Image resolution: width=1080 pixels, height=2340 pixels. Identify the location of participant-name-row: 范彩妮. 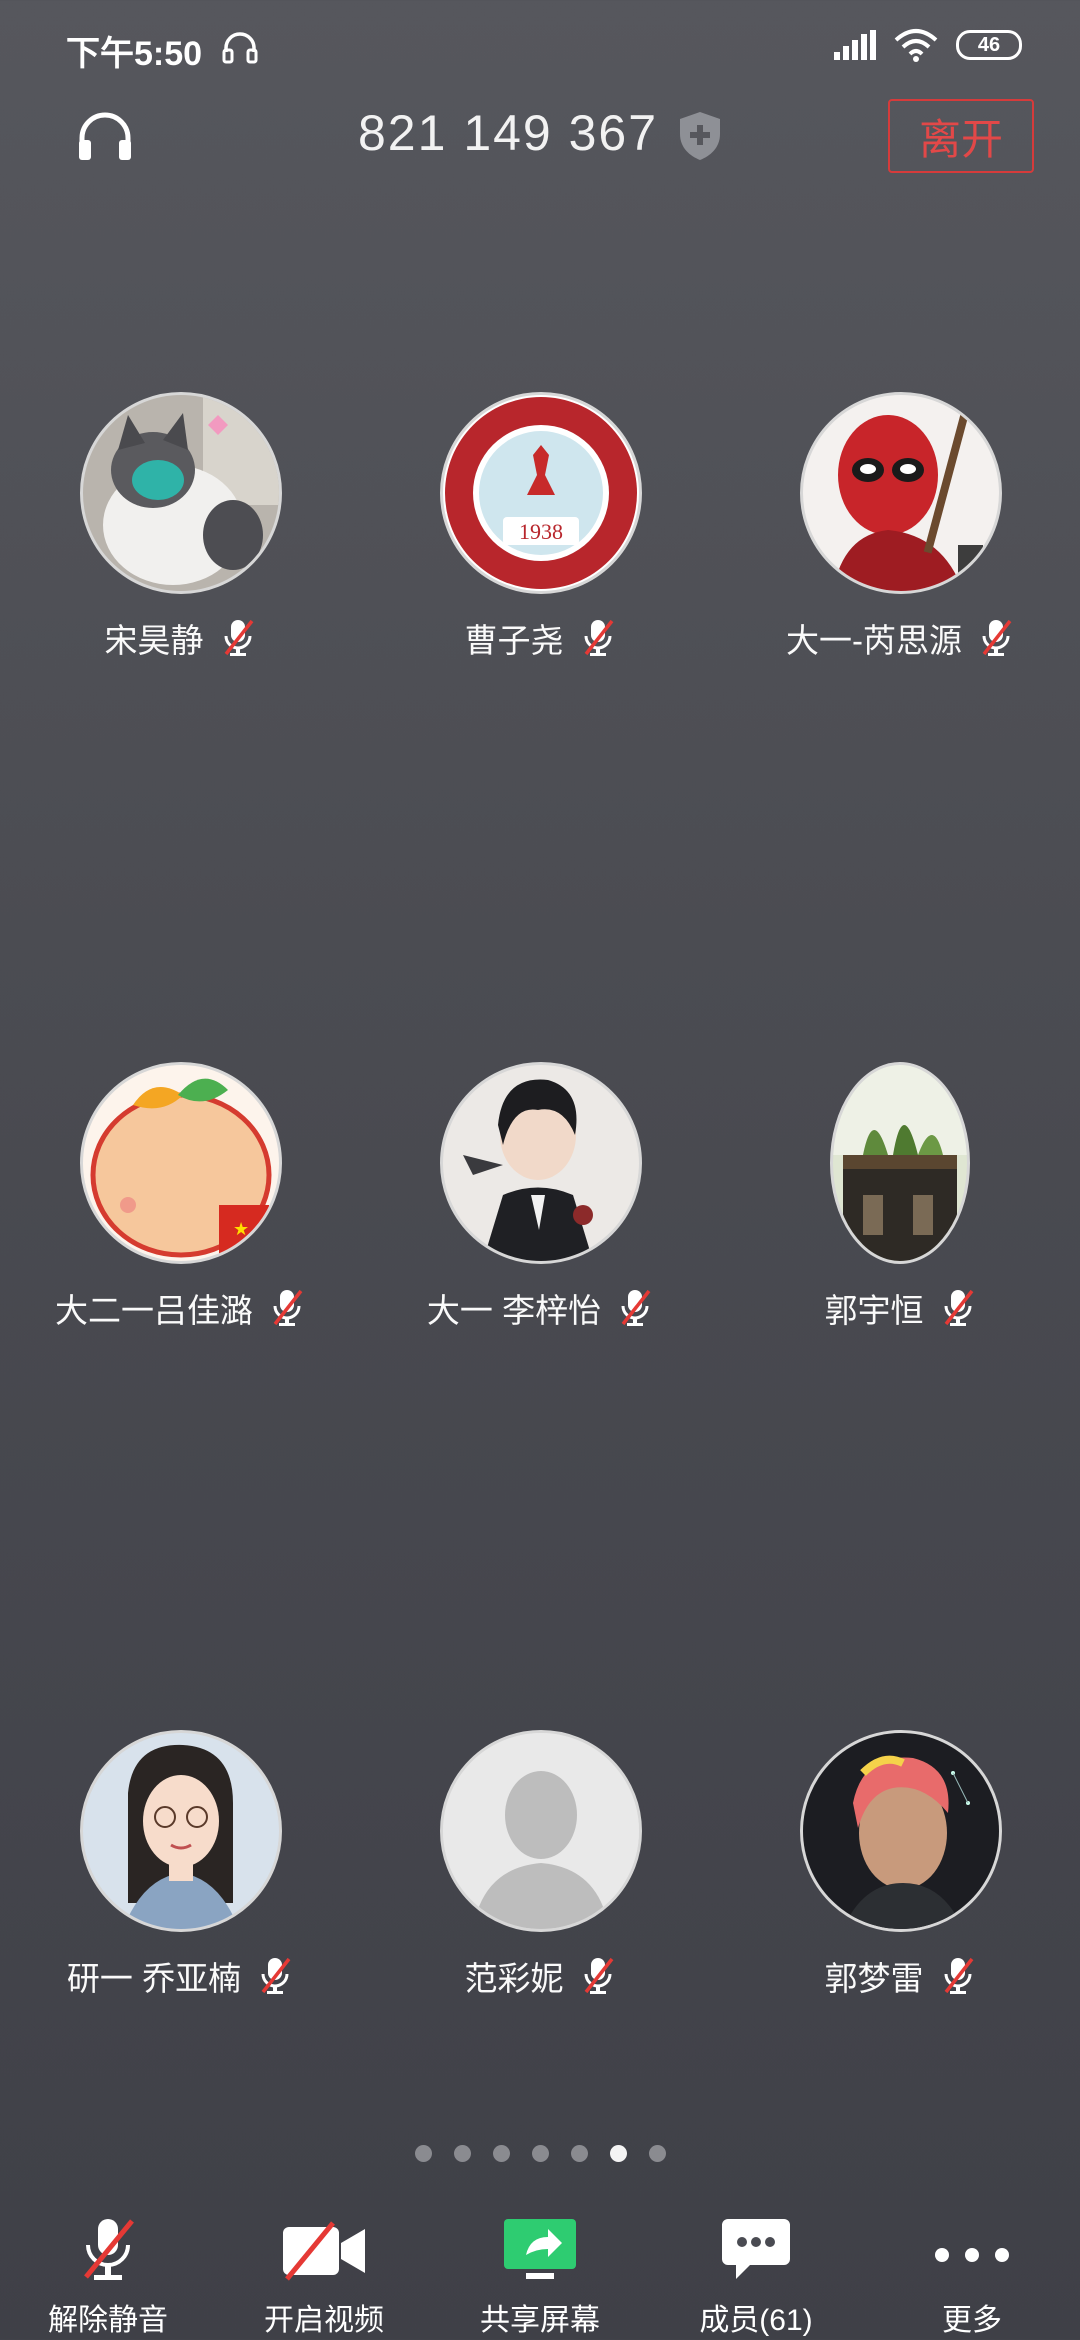
(540, 1976).